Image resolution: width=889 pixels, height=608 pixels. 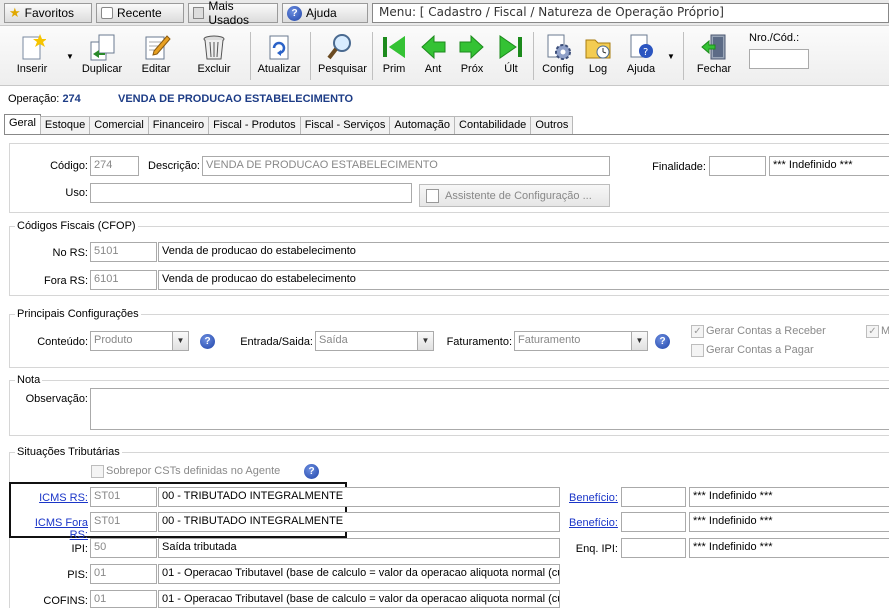 What do you see at coordinates (774, 38) in the screenshot?
I see `nro-label: Nro./Cód.:` at bounding box center [774, 38].